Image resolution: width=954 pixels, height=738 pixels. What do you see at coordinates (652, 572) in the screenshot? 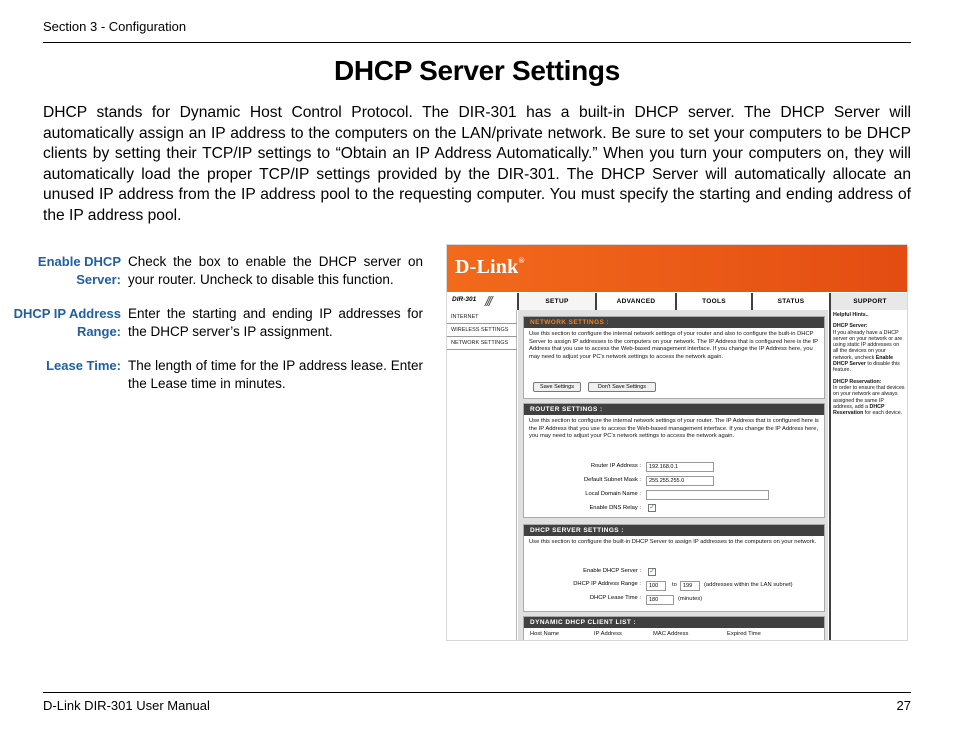
I see `enable-dhcp-checkbox: ✓` at bounding box center [652, 572].